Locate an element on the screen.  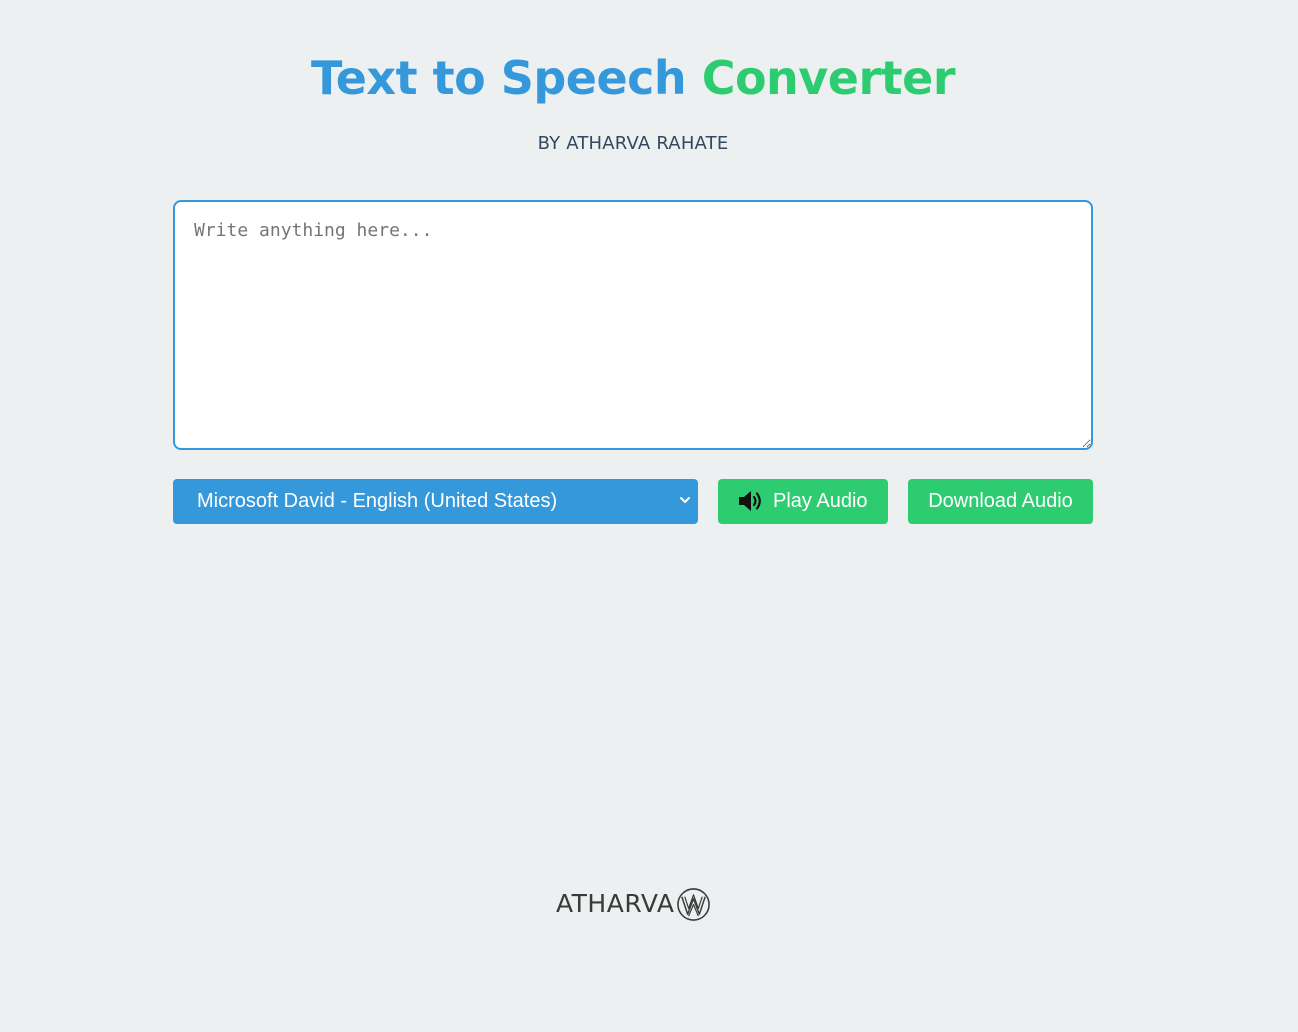
title-primary: Text to Speech is located at coordinates (498, 78).